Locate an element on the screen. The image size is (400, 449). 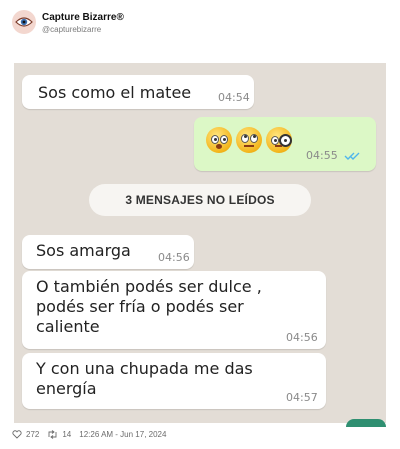
message-text-line: caliente is located at coordinates (68, 326).